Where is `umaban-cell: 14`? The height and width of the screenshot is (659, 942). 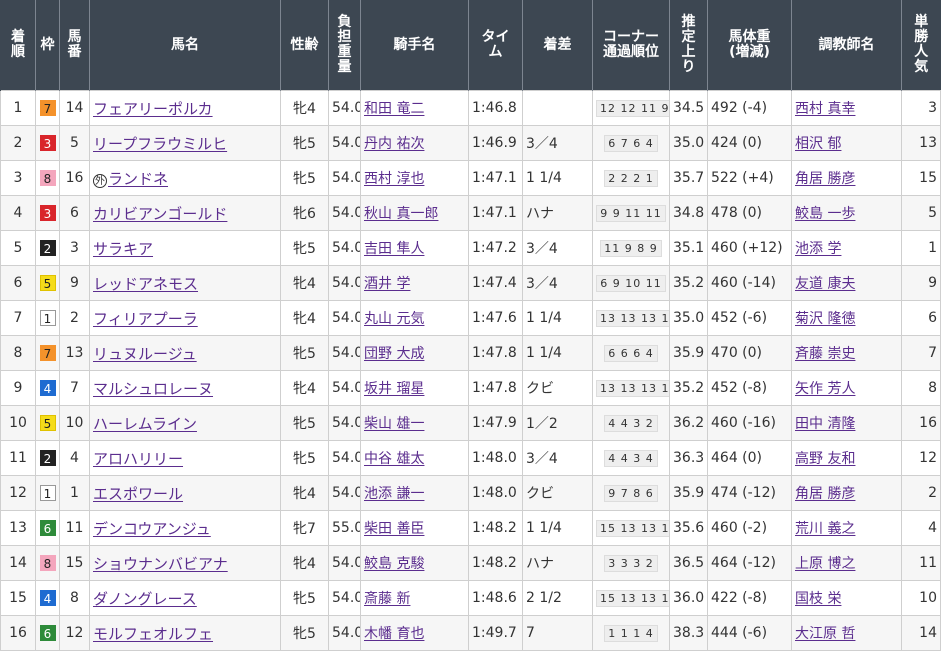
umaban-cell: 14 is located at coordinates (74, 108).